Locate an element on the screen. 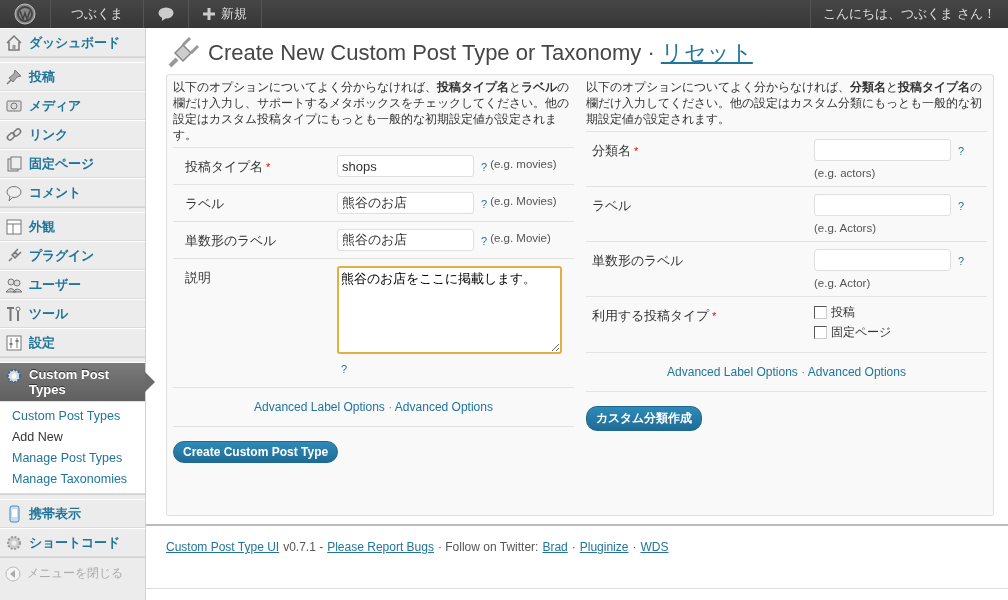  pages-icon is located at coordinates (14, 163).